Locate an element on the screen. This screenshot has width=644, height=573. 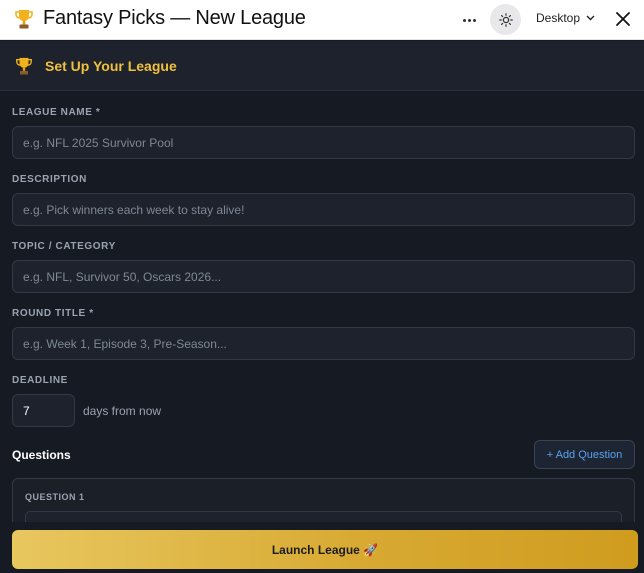
sun-icon is located at coordinates (505, 19).